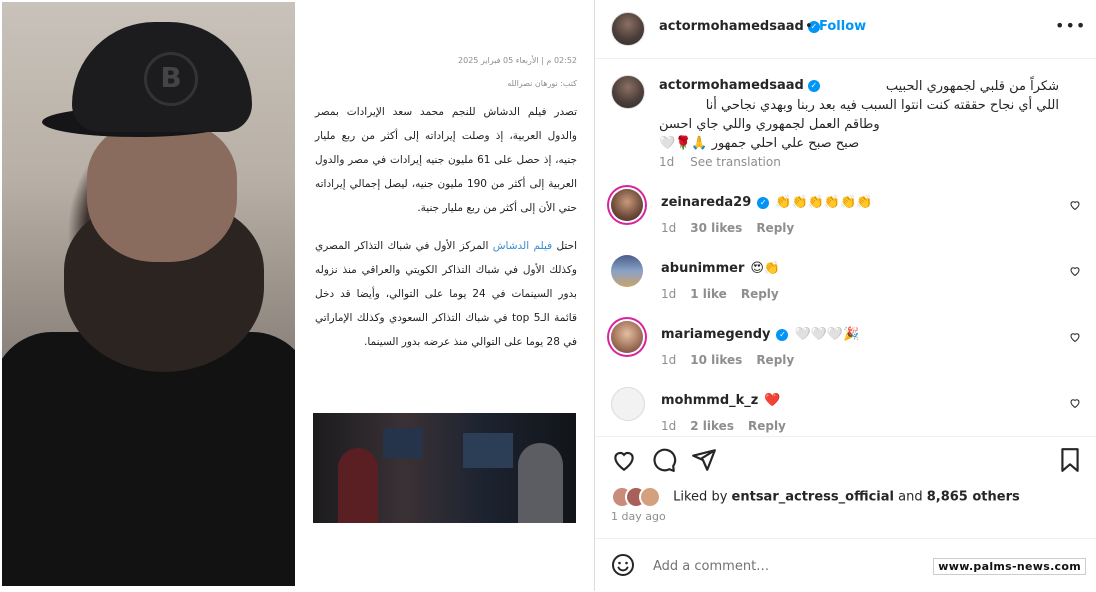 The height and width of the screenshot is (592, 1096). I want to click on comment-icon, so click(664, 460).